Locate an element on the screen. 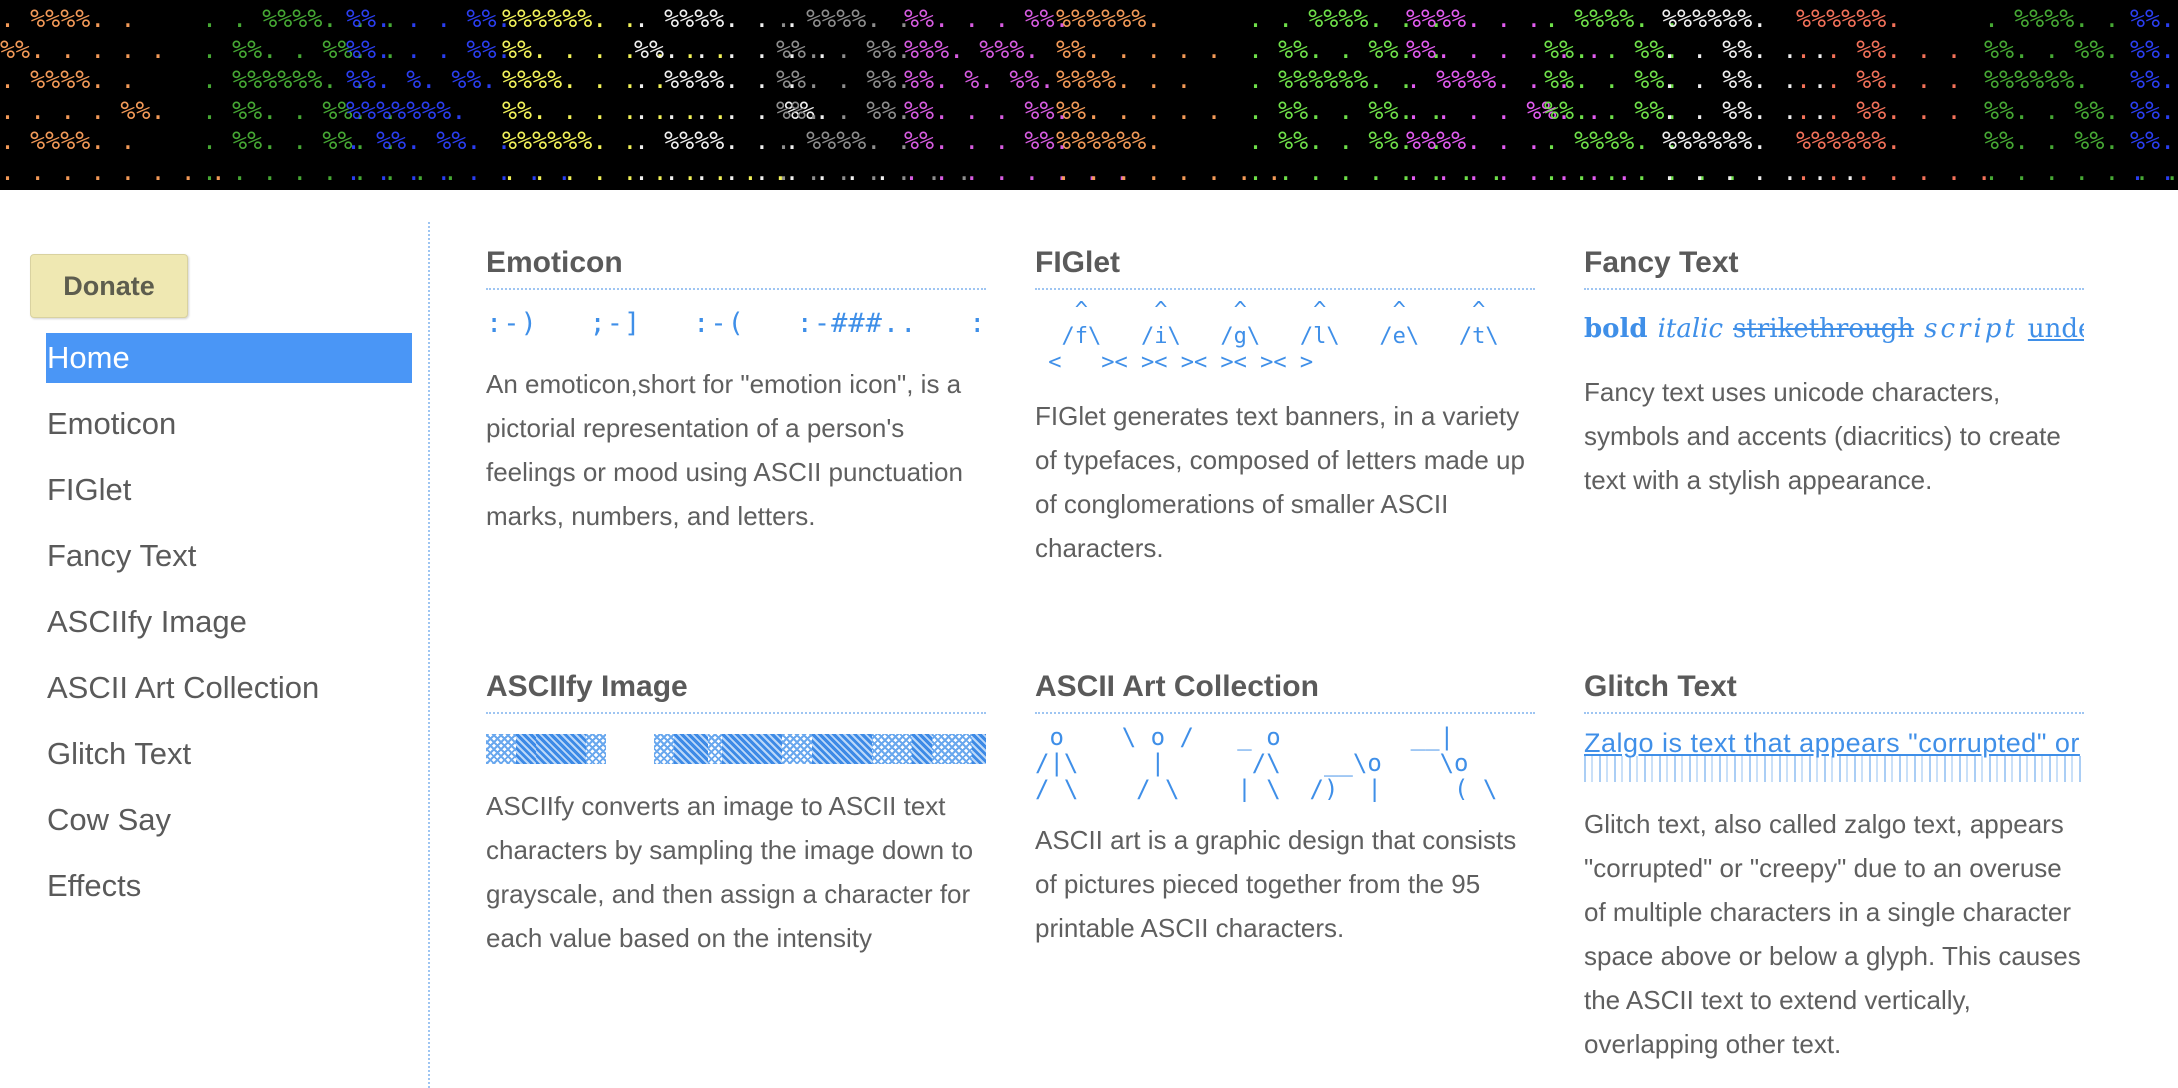 The height and width of the screenshot is (1088, 2178). sidebar-item-home: Home is located at coordinates (229, 358).